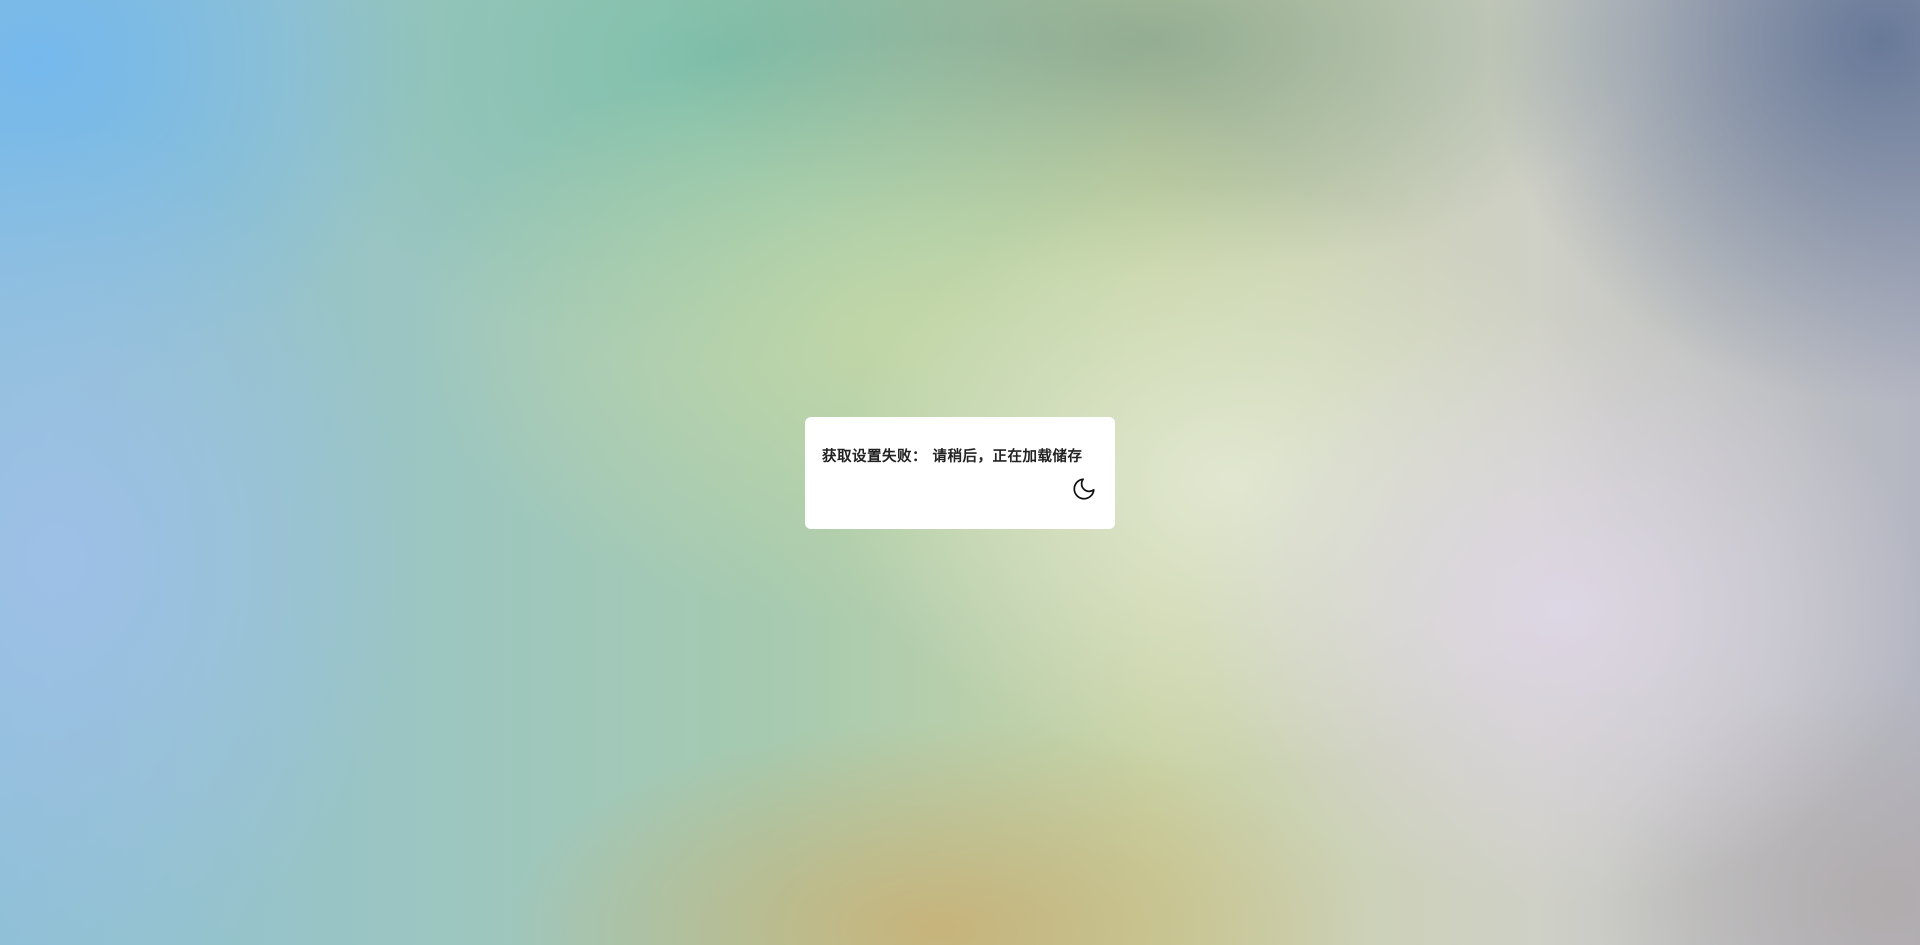  Describe the element at coordinates (952, 457) in the screenshot. I see `status-message: 获取设置失败： 请稍后，正在加载储存` at that location.